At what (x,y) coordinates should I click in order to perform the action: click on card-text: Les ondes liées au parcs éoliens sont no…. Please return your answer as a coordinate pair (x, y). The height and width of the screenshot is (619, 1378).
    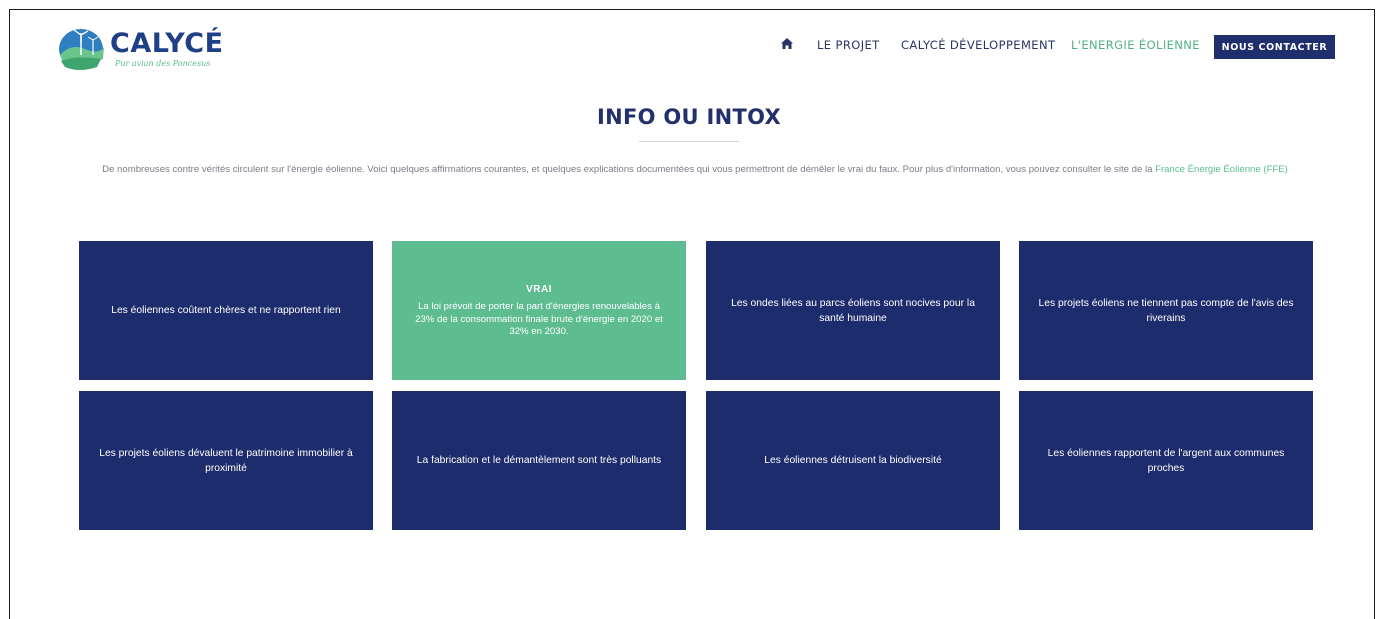
    Looking at the image, I should click on (853, 310).